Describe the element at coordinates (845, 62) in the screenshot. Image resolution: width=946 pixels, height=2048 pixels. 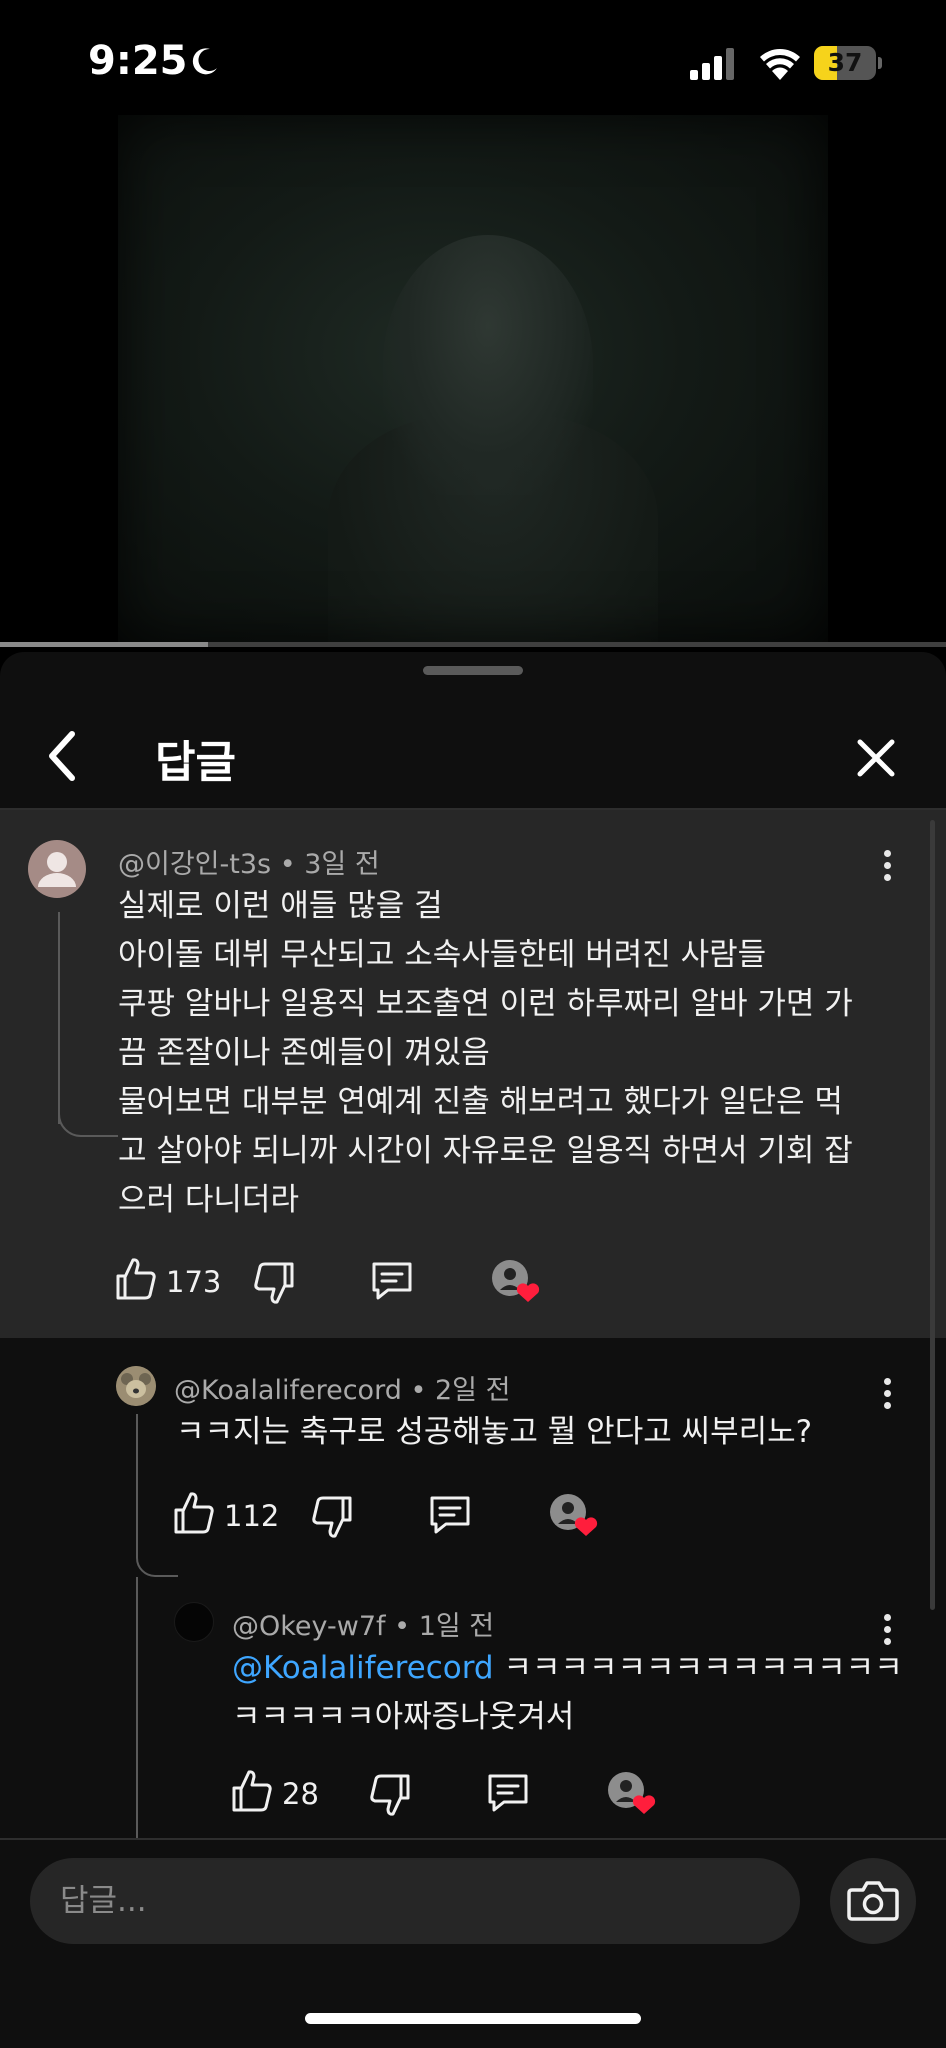
I see `battery-level: 37` at that location.